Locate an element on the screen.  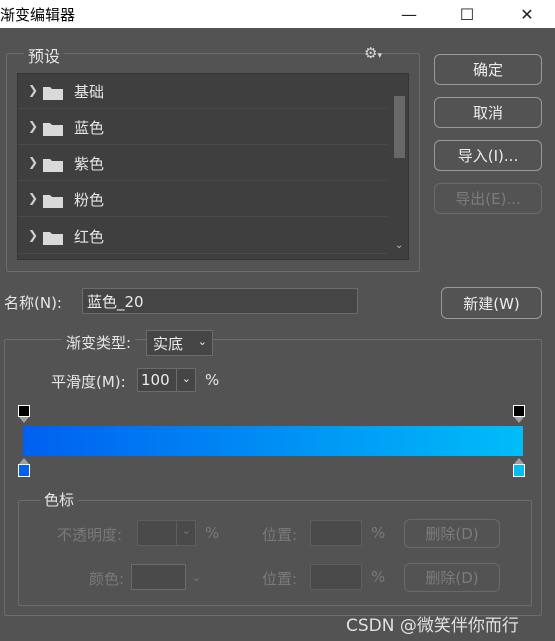
color-swatch is located at coordinates (158, 577).